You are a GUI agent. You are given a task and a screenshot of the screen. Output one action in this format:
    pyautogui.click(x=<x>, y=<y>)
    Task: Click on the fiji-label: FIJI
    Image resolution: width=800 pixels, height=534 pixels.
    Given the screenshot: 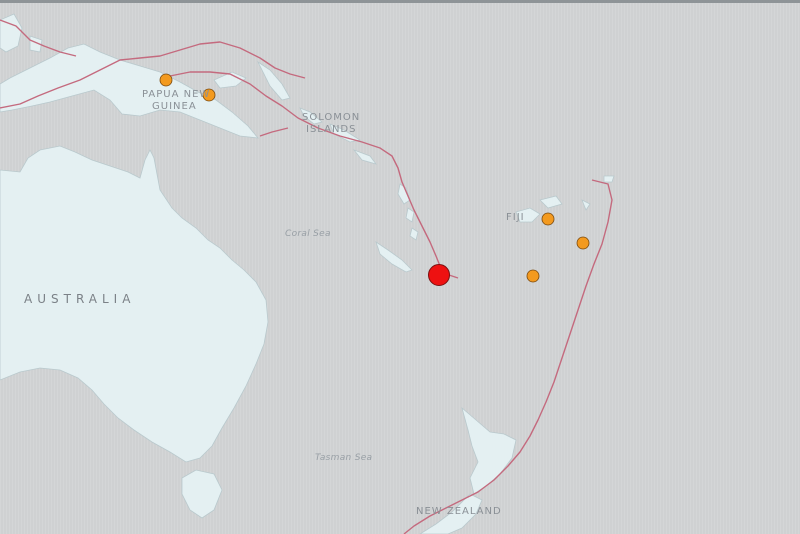 What is the action you would take?
    pyautogui.click(x=515, y=217)
    